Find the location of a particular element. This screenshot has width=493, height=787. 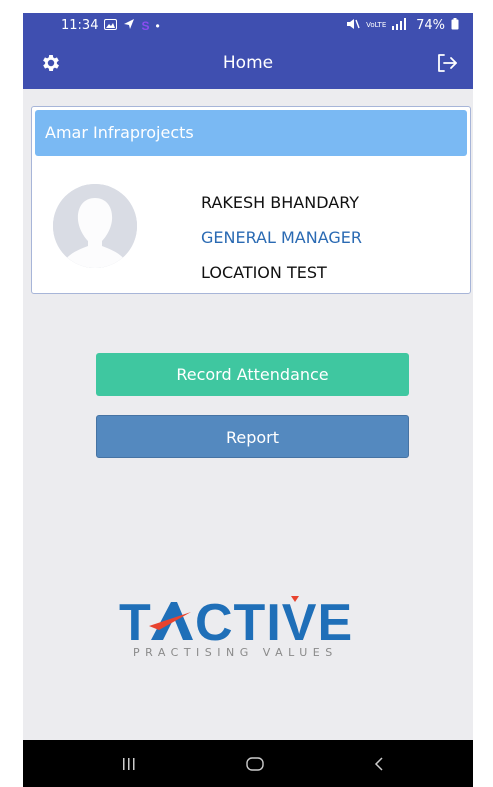

status-time: 11:34 is located at coordinates (80, 25).